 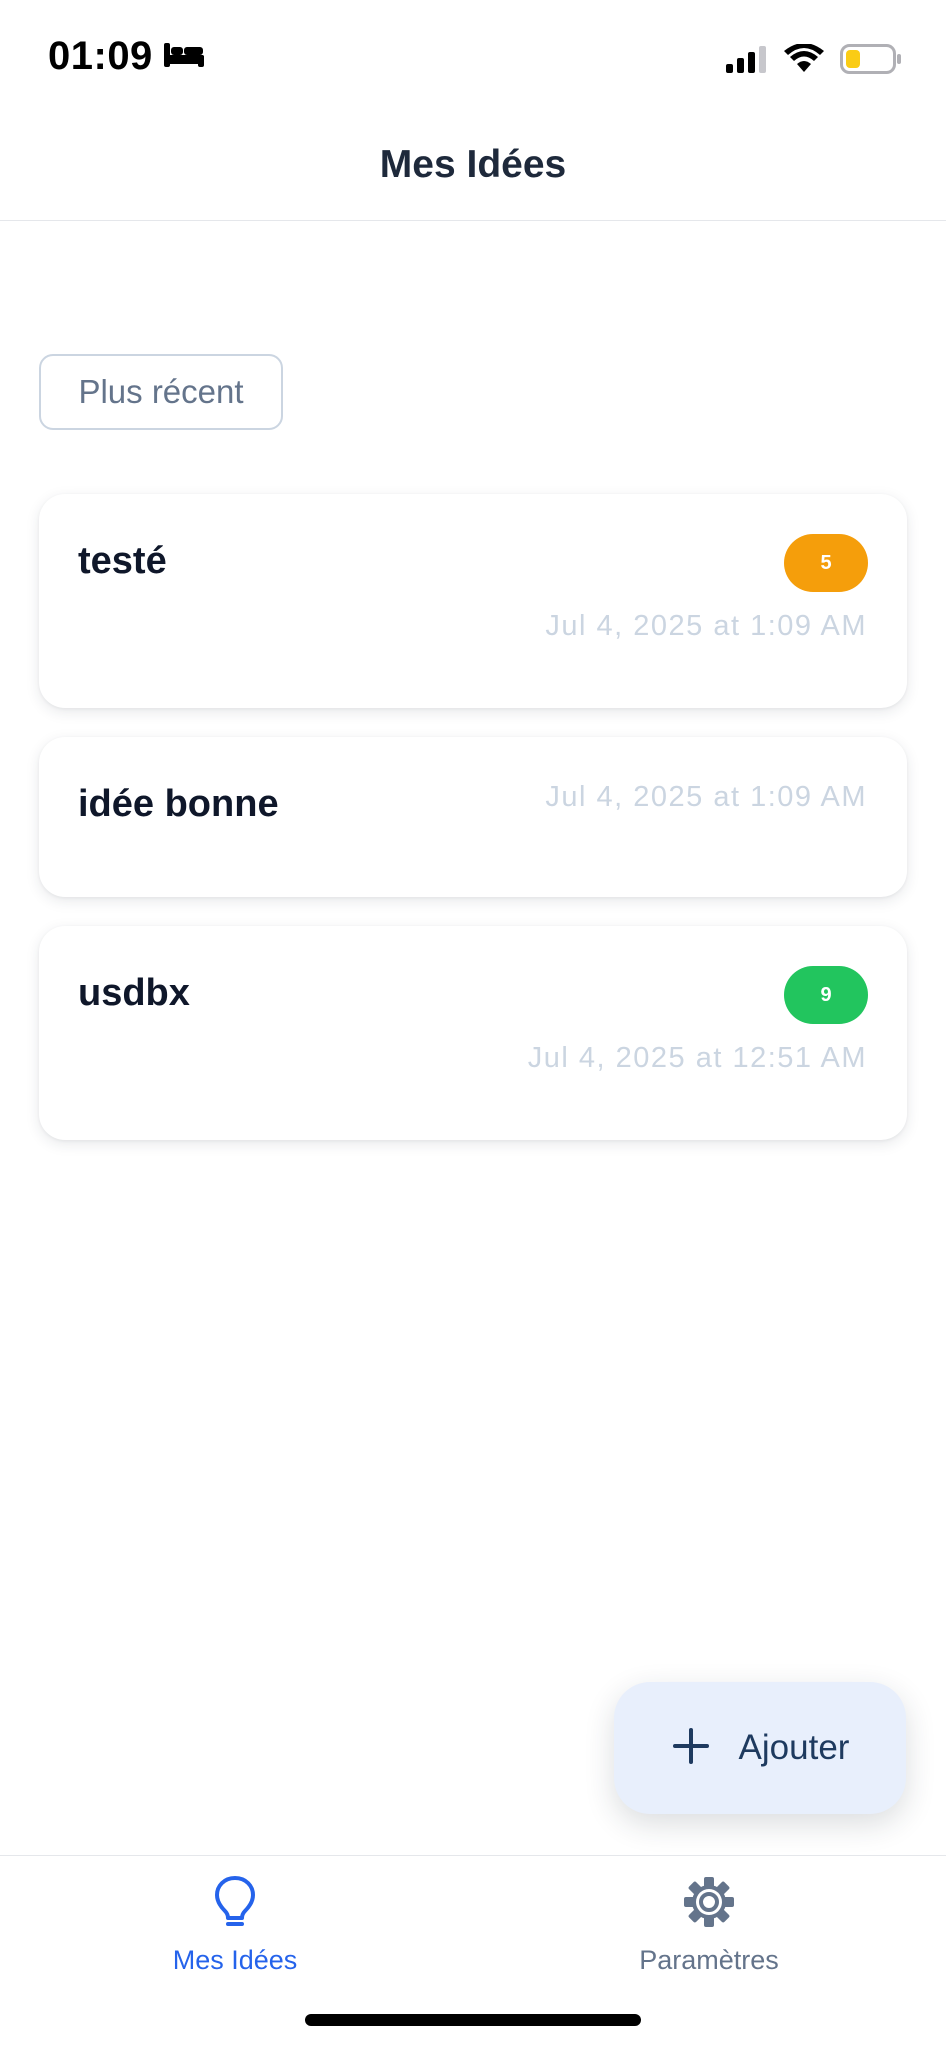 I want to click on home-indicator, so click(x=473, y=2020).